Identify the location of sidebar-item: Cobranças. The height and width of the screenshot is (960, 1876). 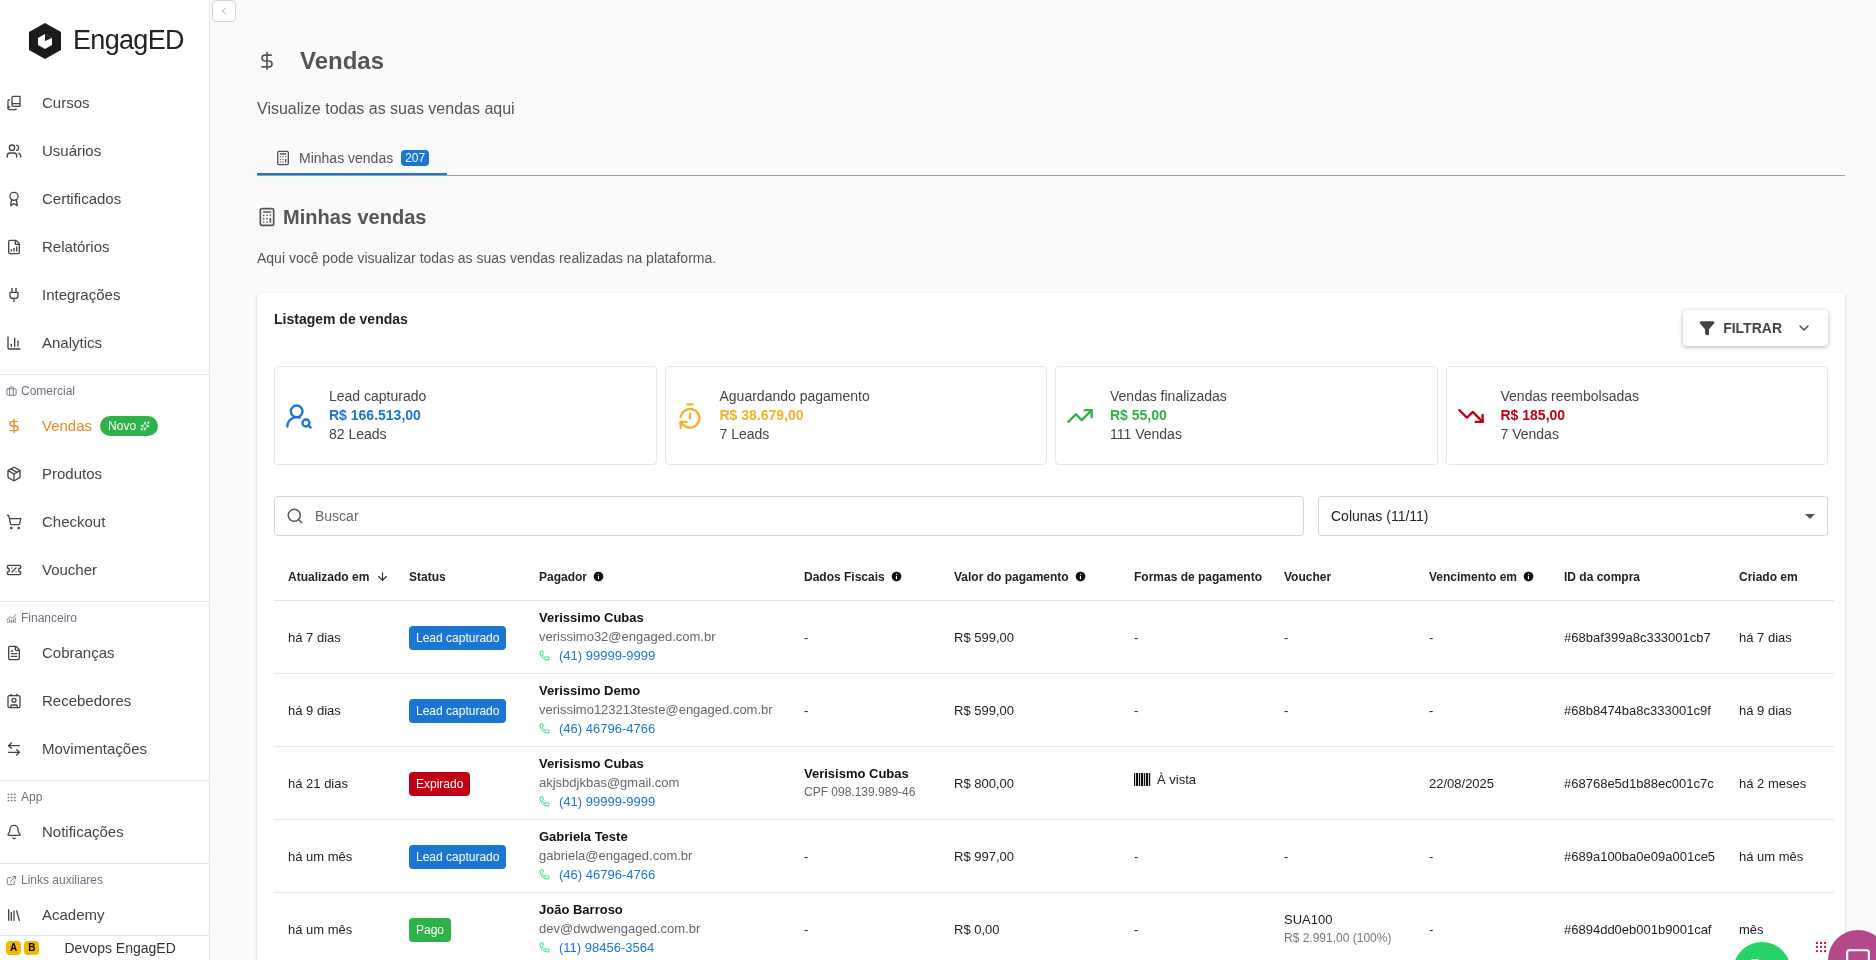
(104, 653).